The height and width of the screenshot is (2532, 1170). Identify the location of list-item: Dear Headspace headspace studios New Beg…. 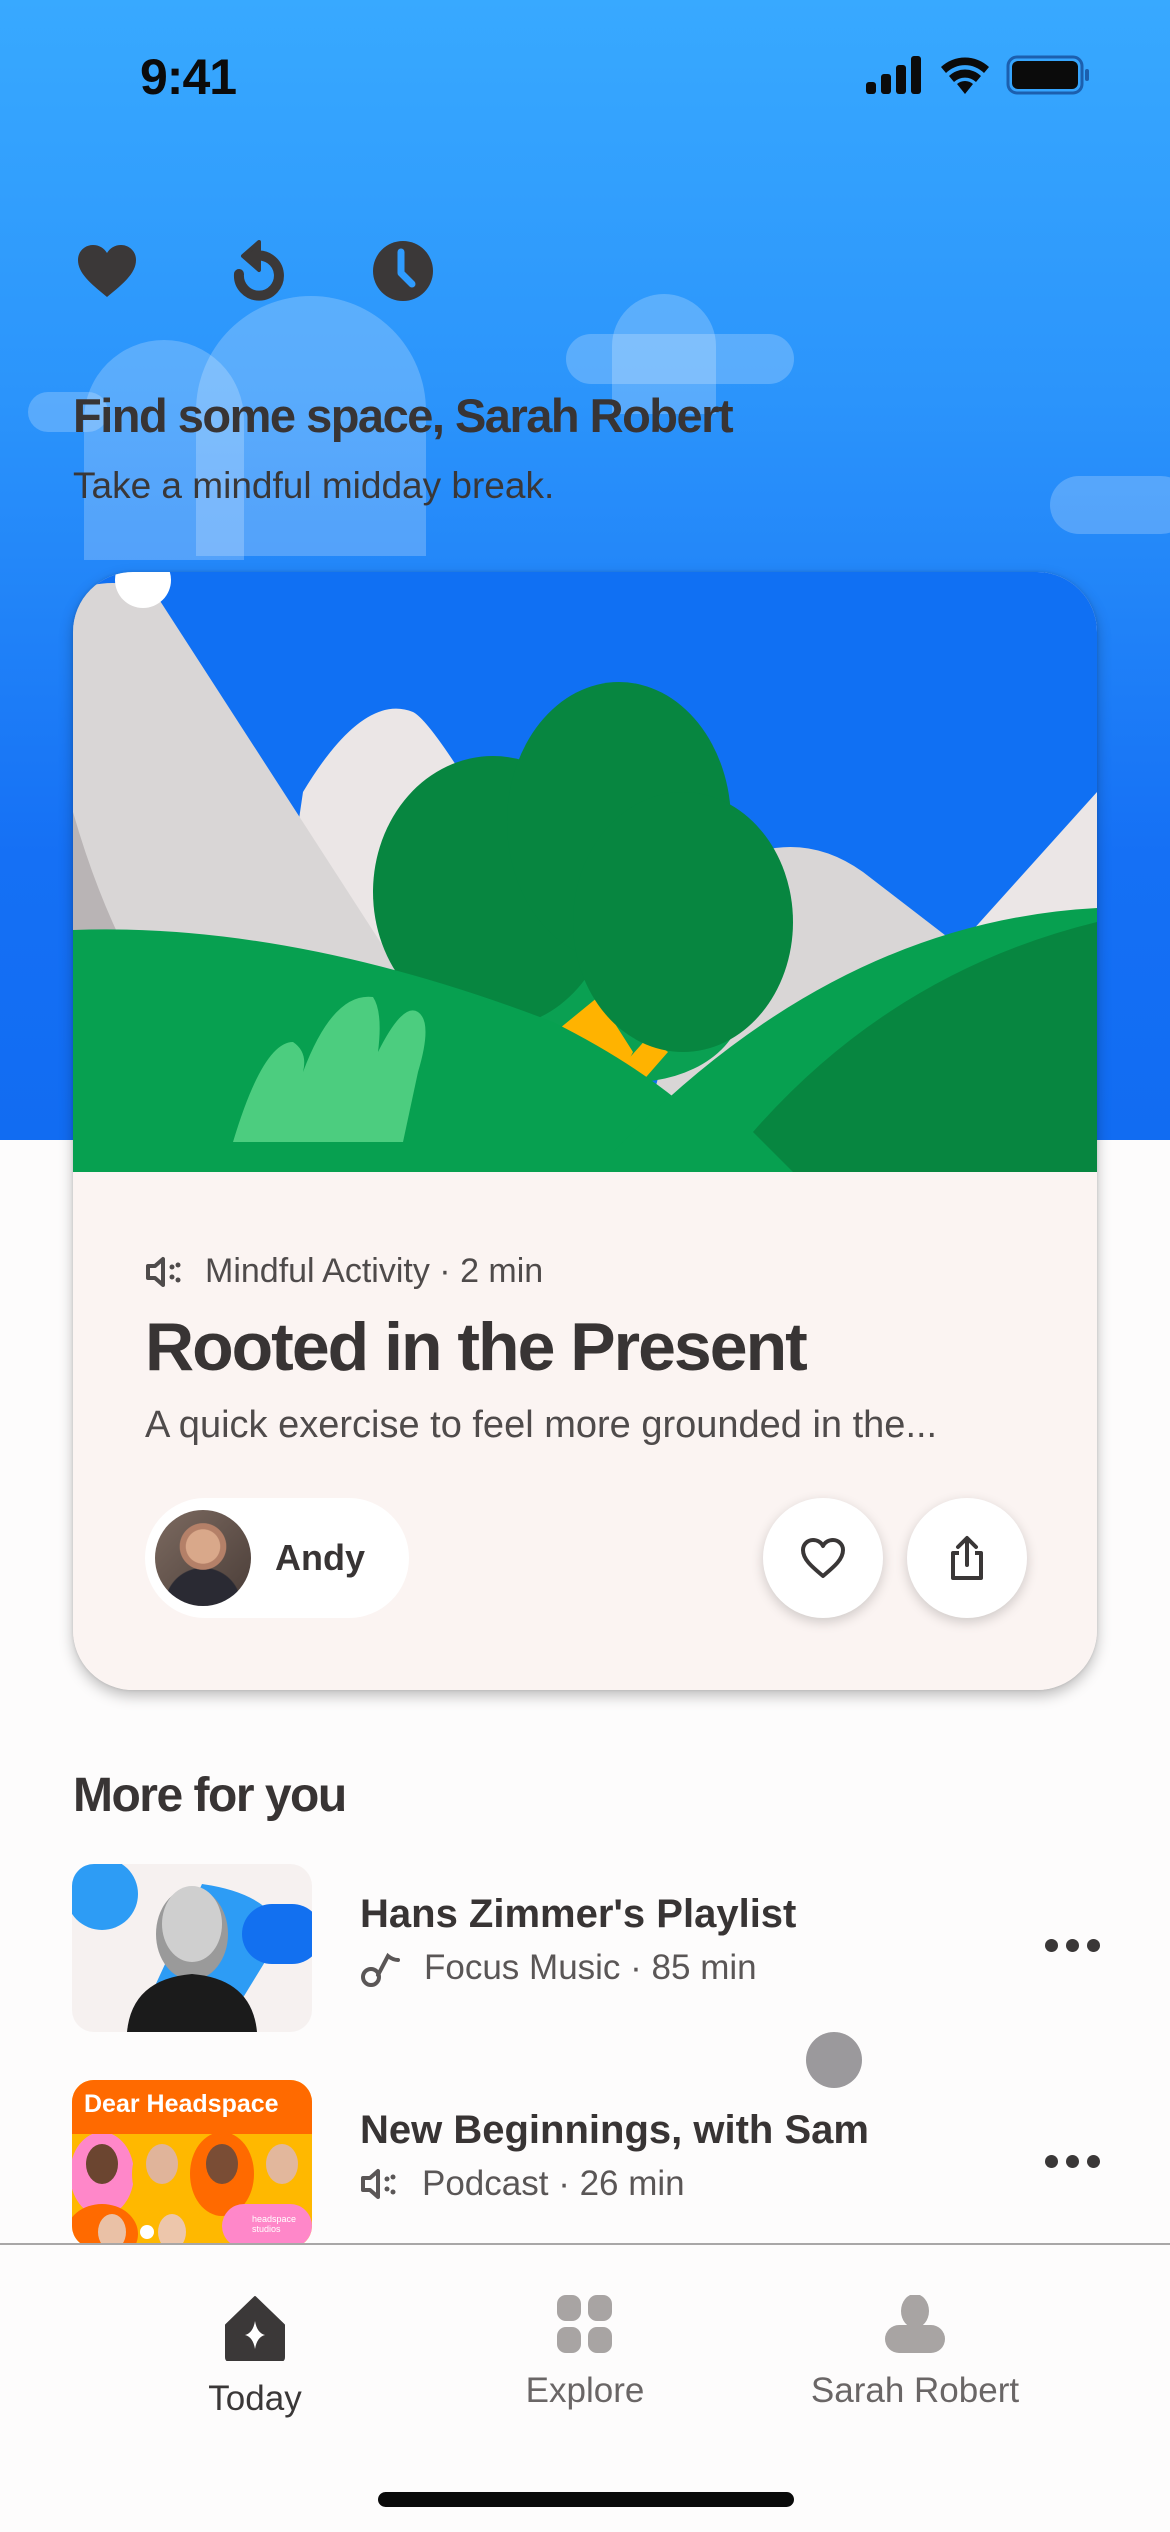
(592, 2164).